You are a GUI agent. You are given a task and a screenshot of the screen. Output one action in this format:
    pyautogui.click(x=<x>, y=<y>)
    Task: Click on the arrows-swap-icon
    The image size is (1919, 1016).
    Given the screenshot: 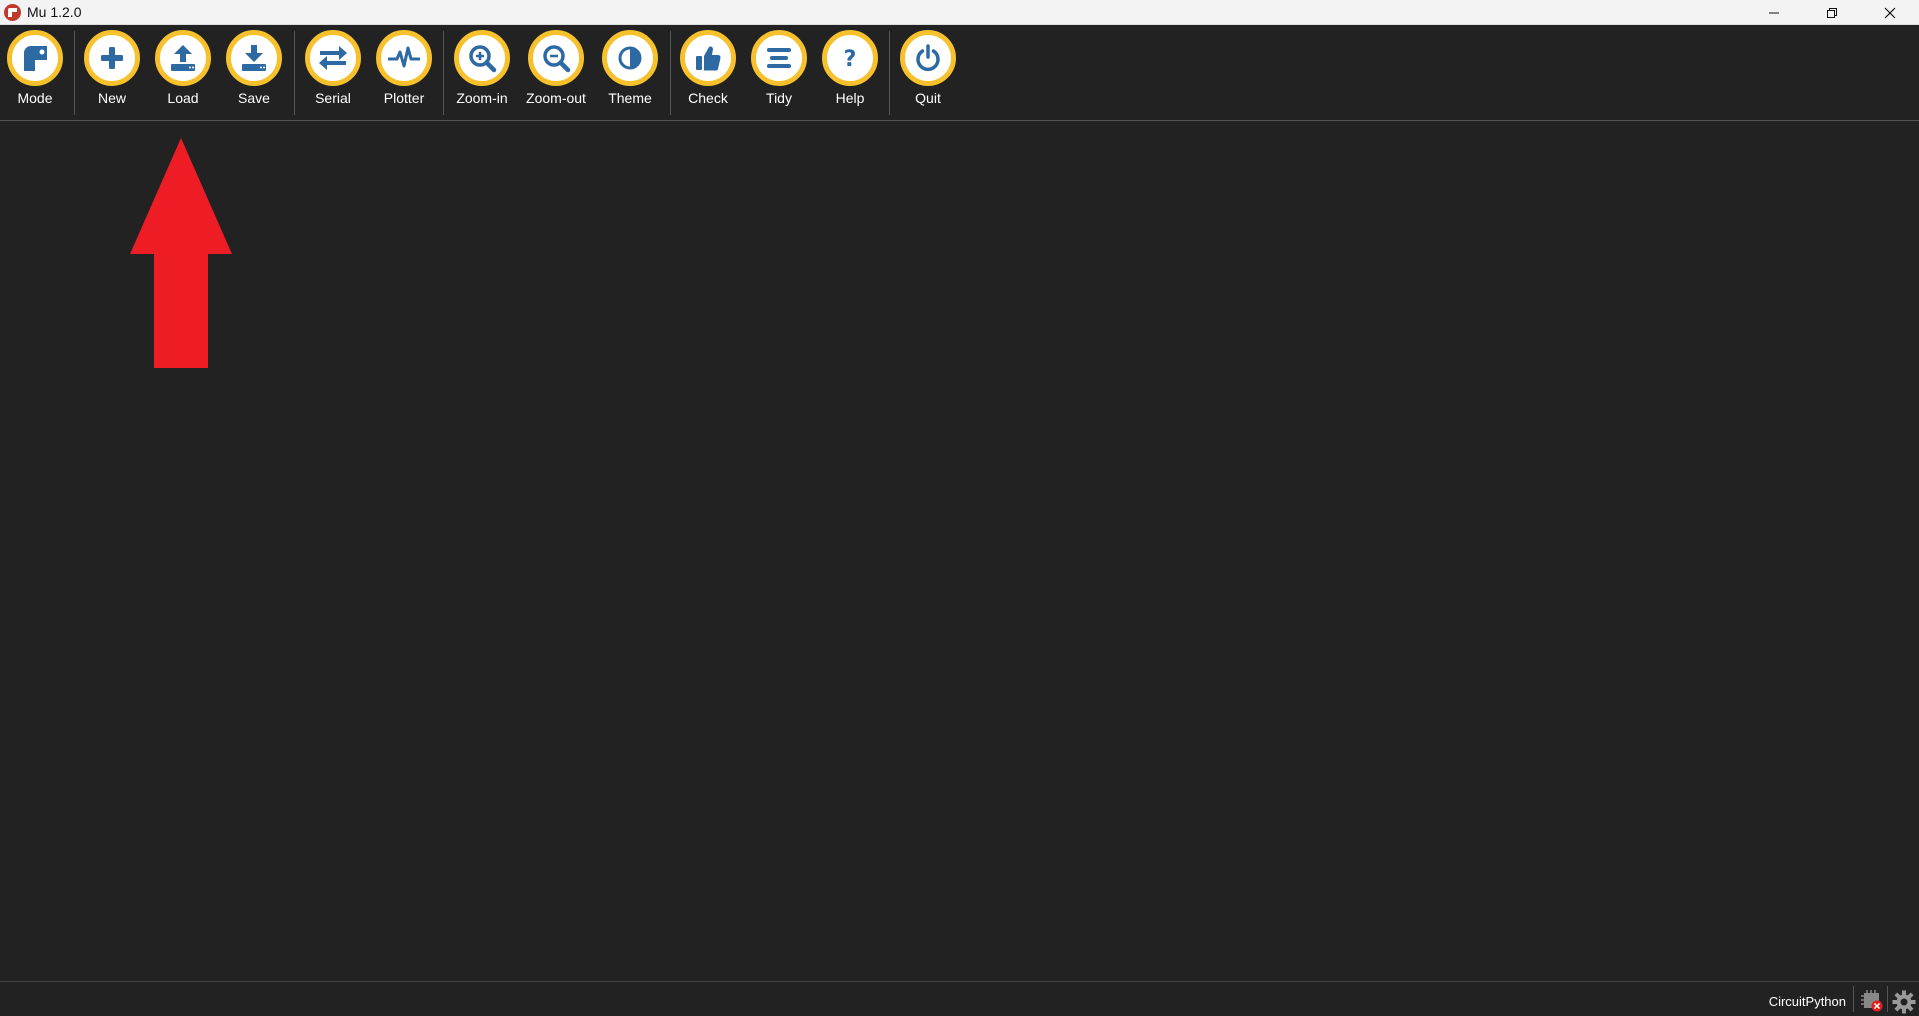 What is the action you would take?
    pyautogui.click(x=333, y=58)
    